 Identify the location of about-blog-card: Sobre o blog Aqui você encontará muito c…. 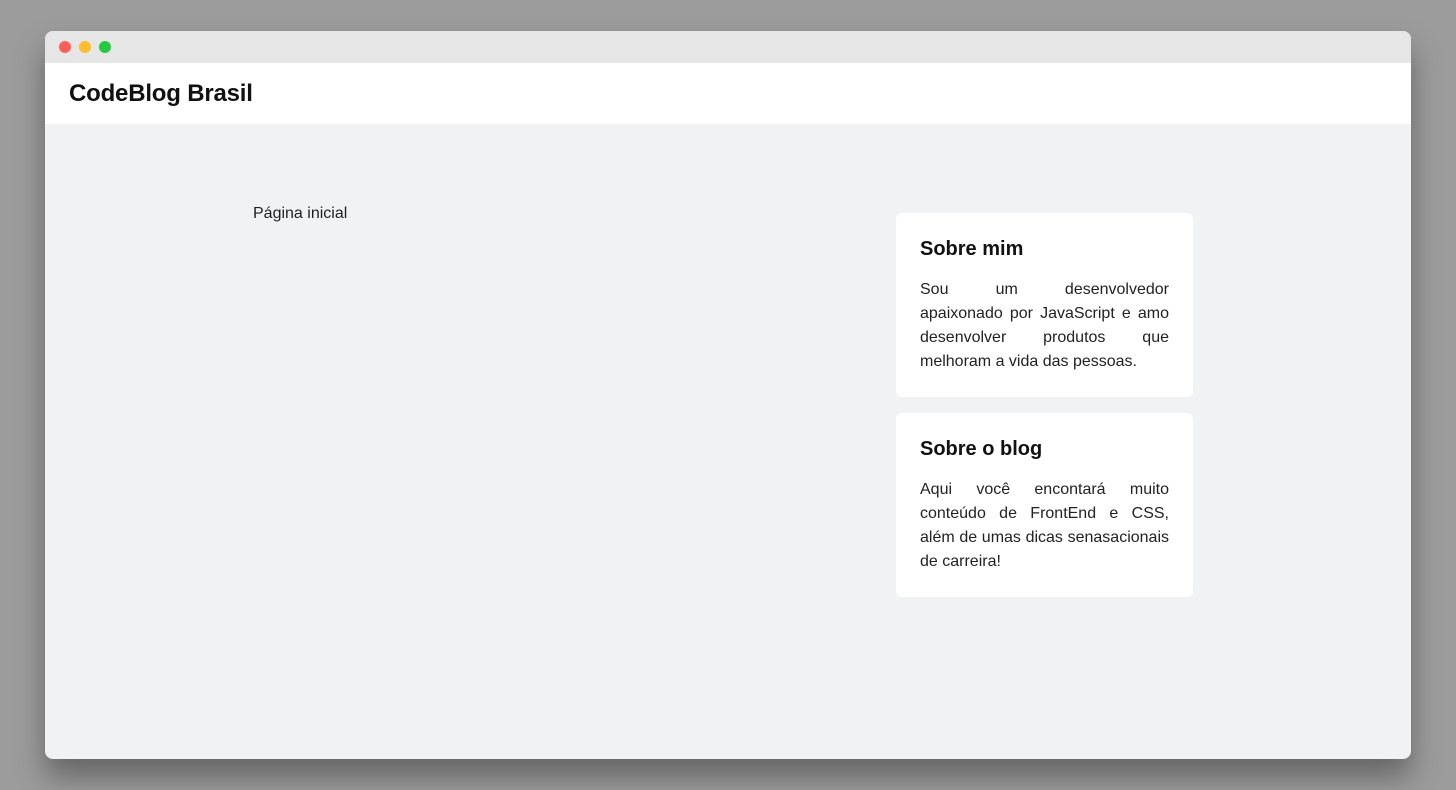
(1044, 505).